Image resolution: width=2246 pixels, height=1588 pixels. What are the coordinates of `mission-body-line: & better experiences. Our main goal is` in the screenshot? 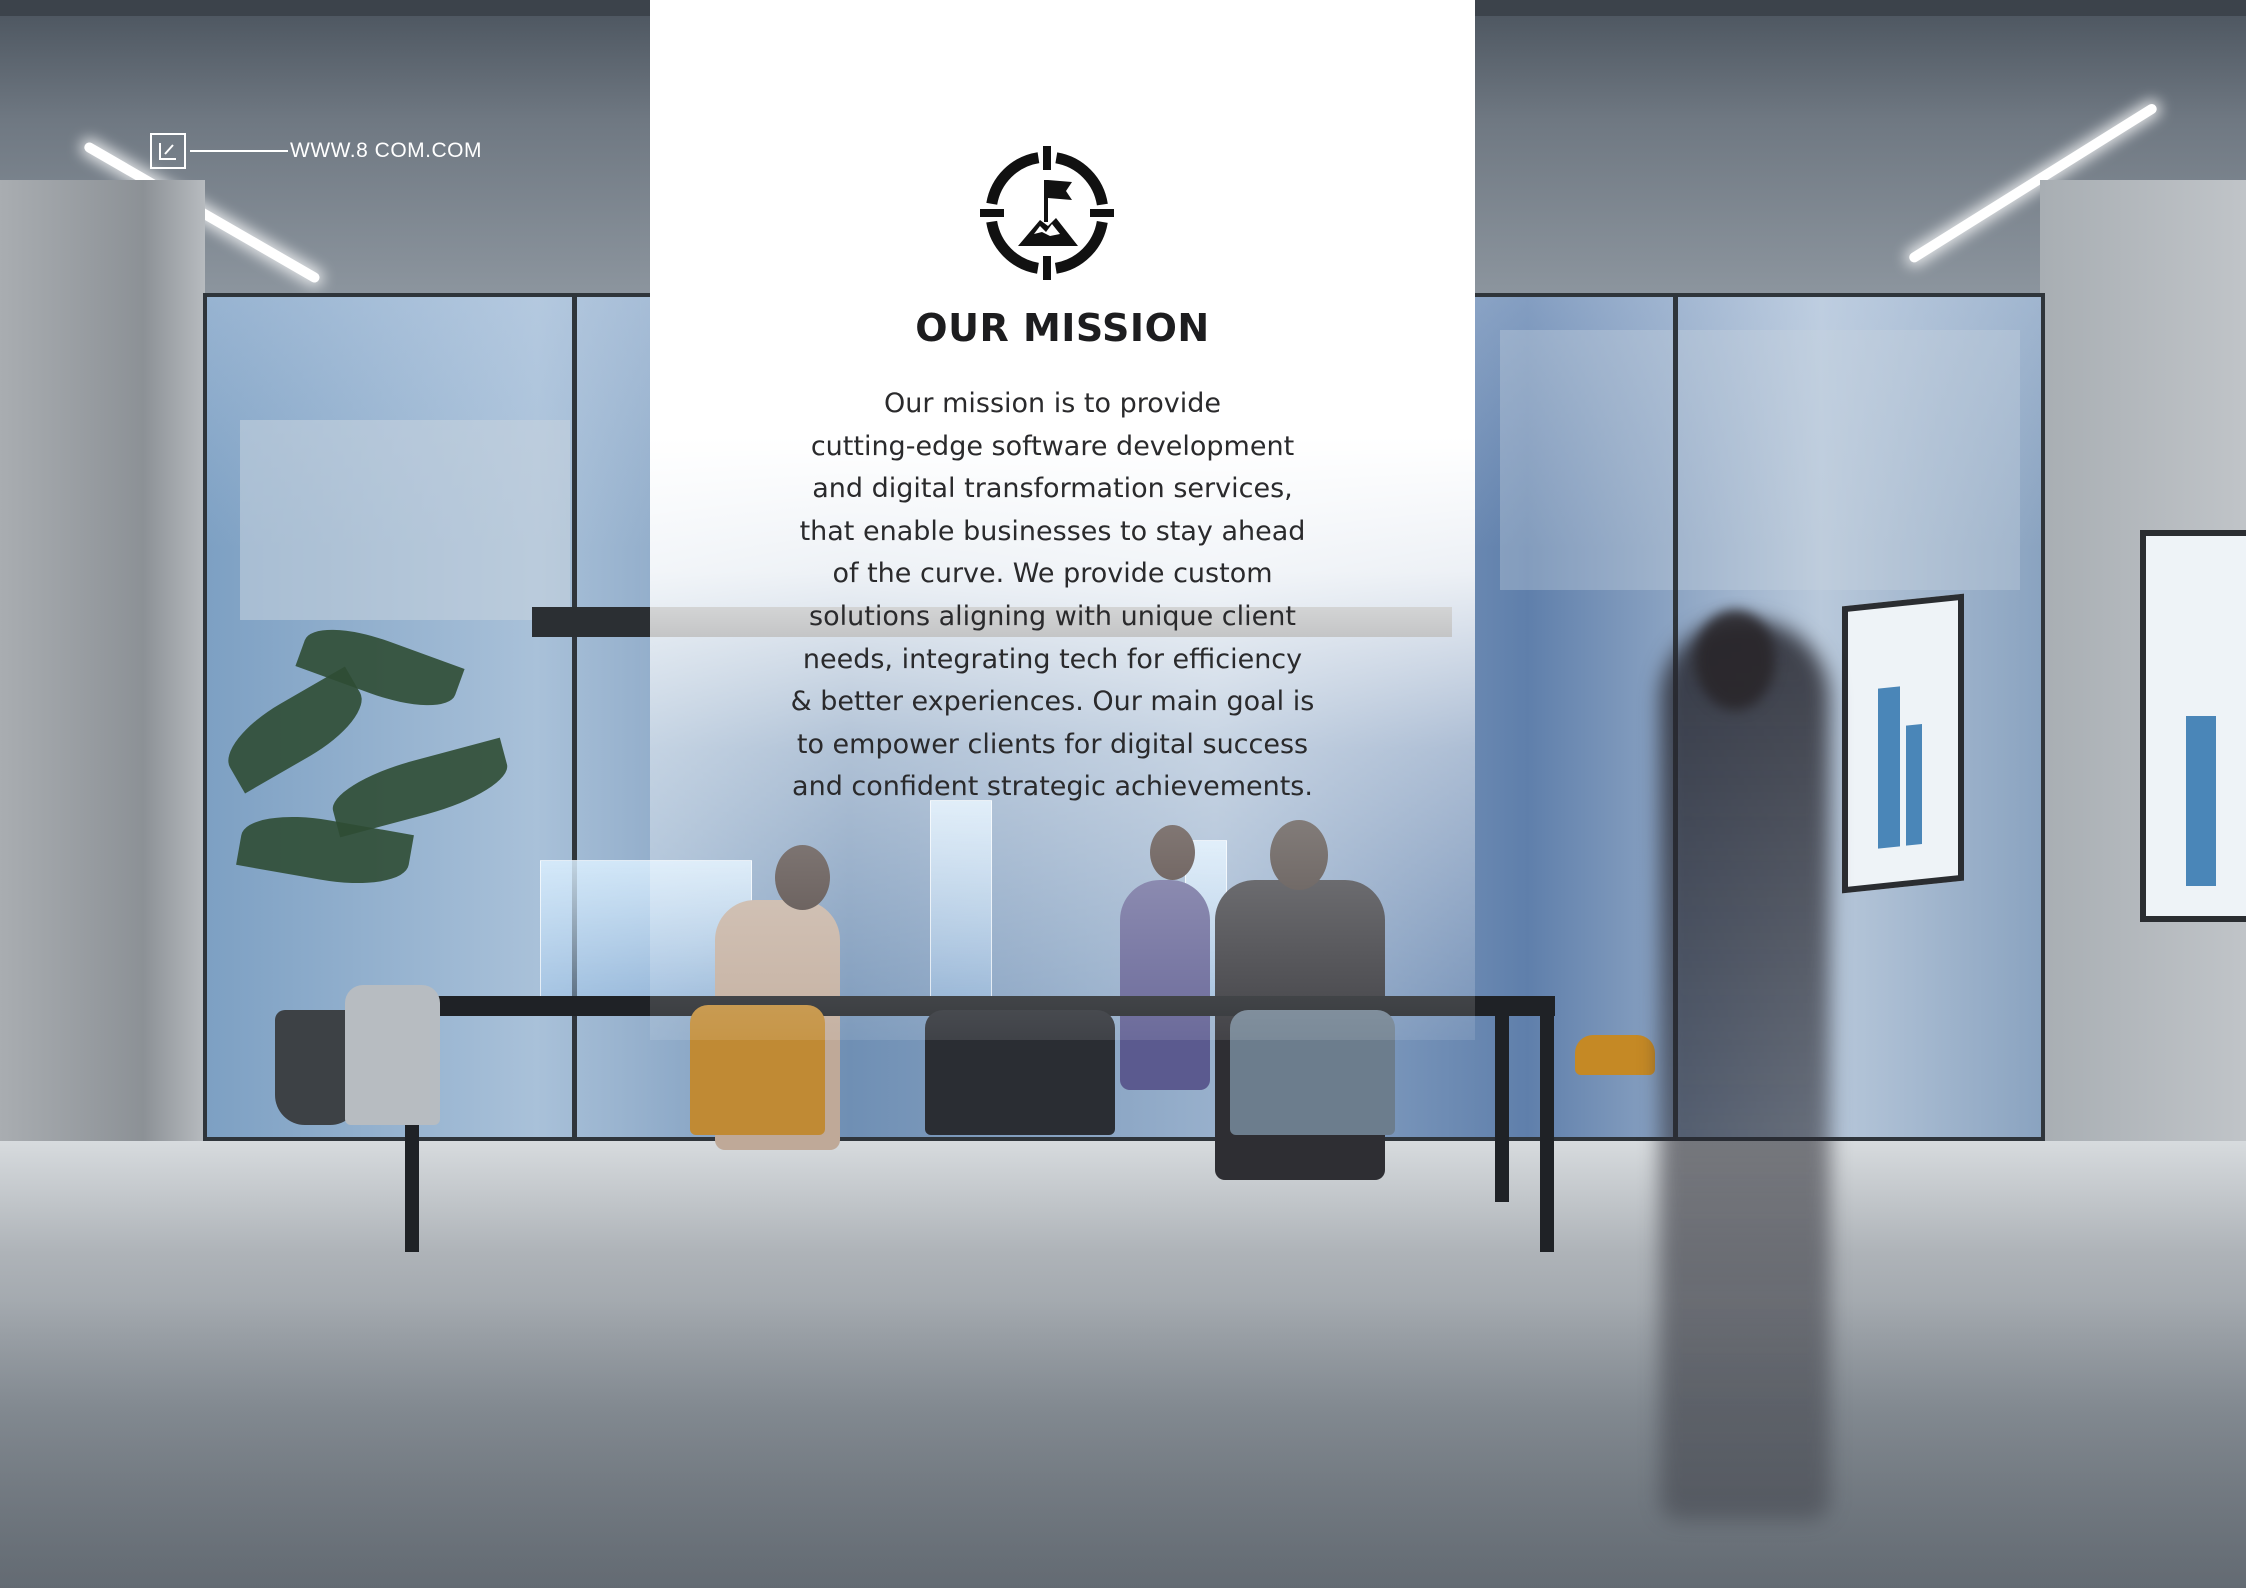 It's located at (1052, 702).